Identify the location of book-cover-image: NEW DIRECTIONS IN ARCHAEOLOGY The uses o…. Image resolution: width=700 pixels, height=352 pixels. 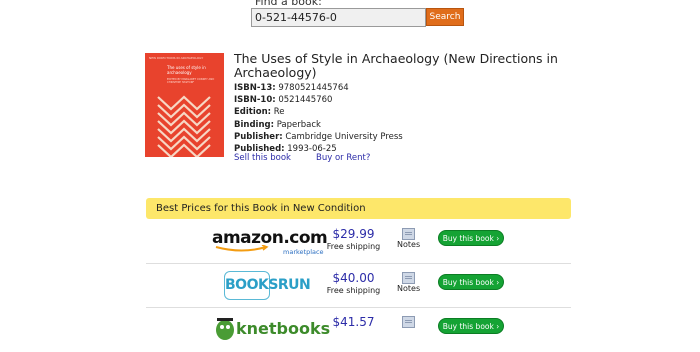
(184, 105).